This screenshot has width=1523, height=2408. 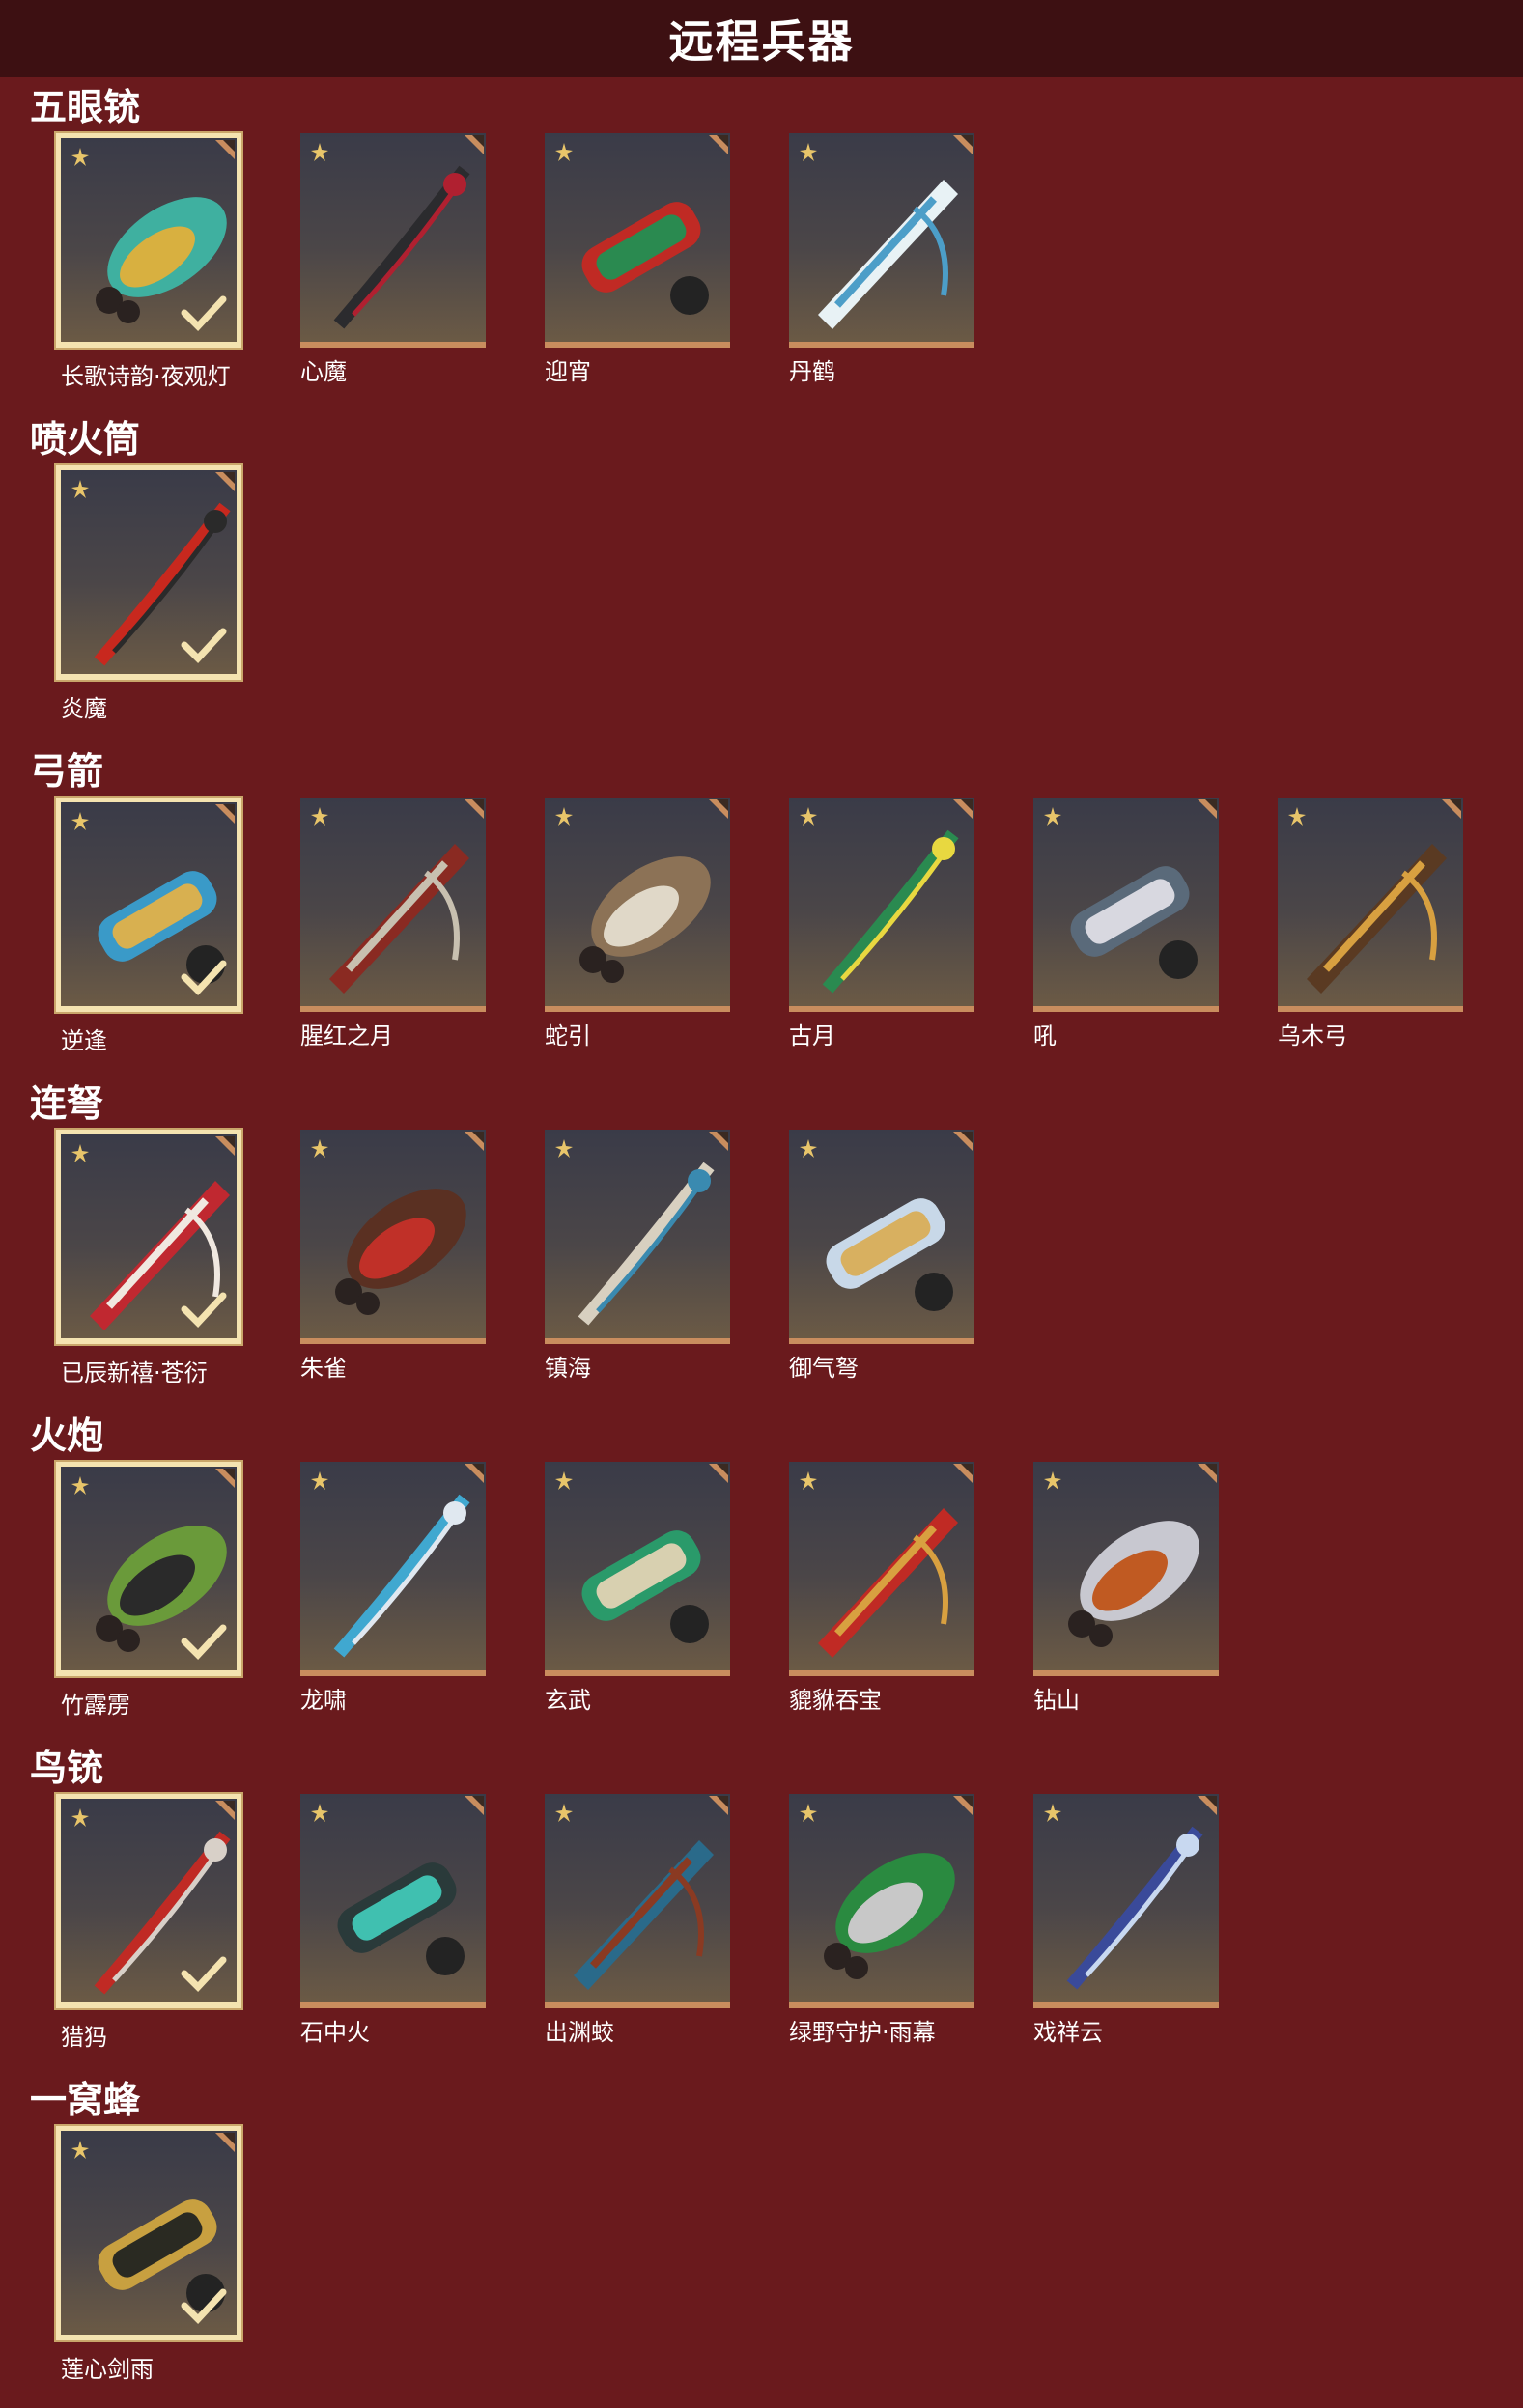 I want to click on section-title: 鸟铳, so click(x=67, y=1768).